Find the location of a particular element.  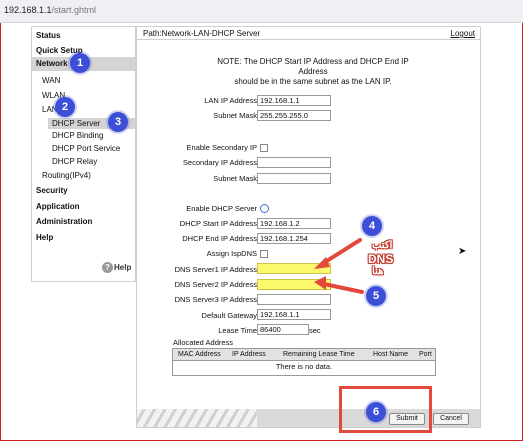

col-ip: IP Address is located at coordinates (249, 354).